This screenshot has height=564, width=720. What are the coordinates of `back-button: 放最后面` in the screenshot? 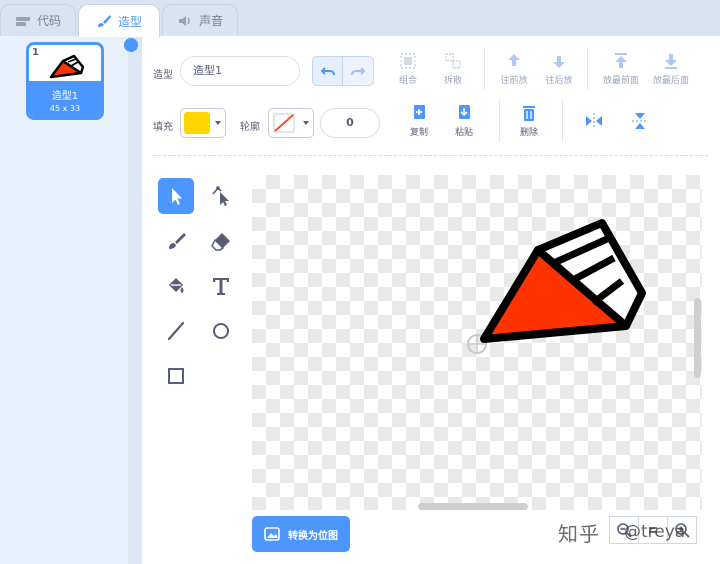 It's located at (671, 69).